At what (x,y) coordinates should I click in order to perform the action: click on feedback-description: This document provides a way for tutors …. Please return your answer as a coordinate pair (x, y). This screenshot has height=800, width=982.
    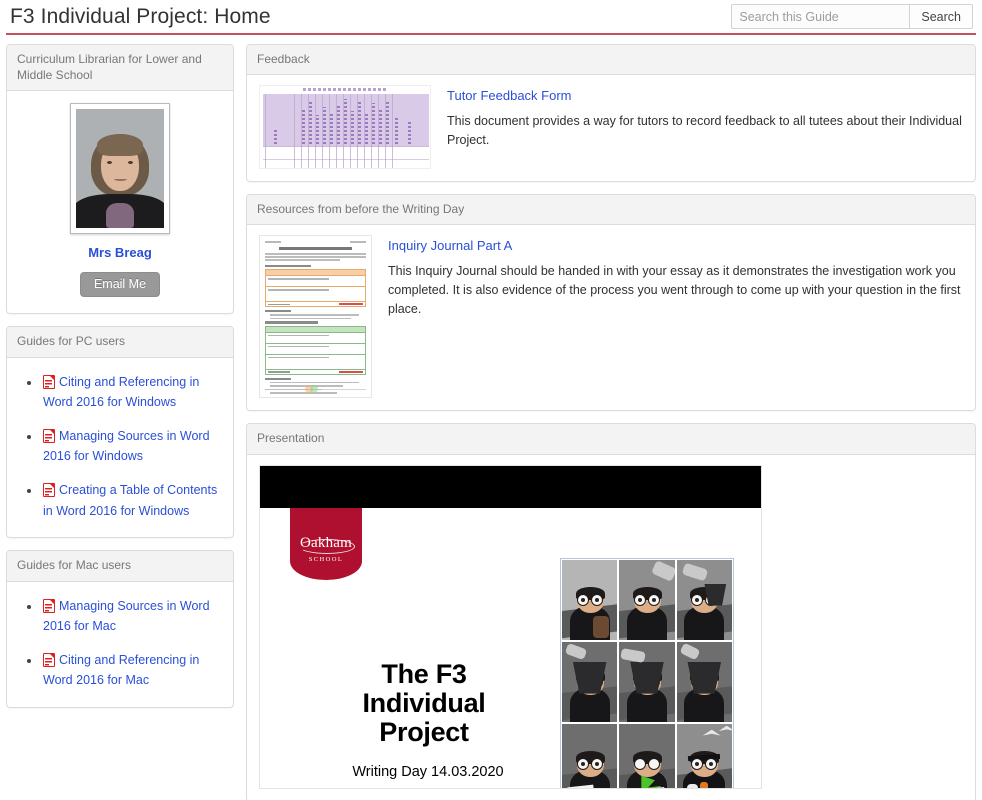
    Looking at the image, I should click on (704, 130).